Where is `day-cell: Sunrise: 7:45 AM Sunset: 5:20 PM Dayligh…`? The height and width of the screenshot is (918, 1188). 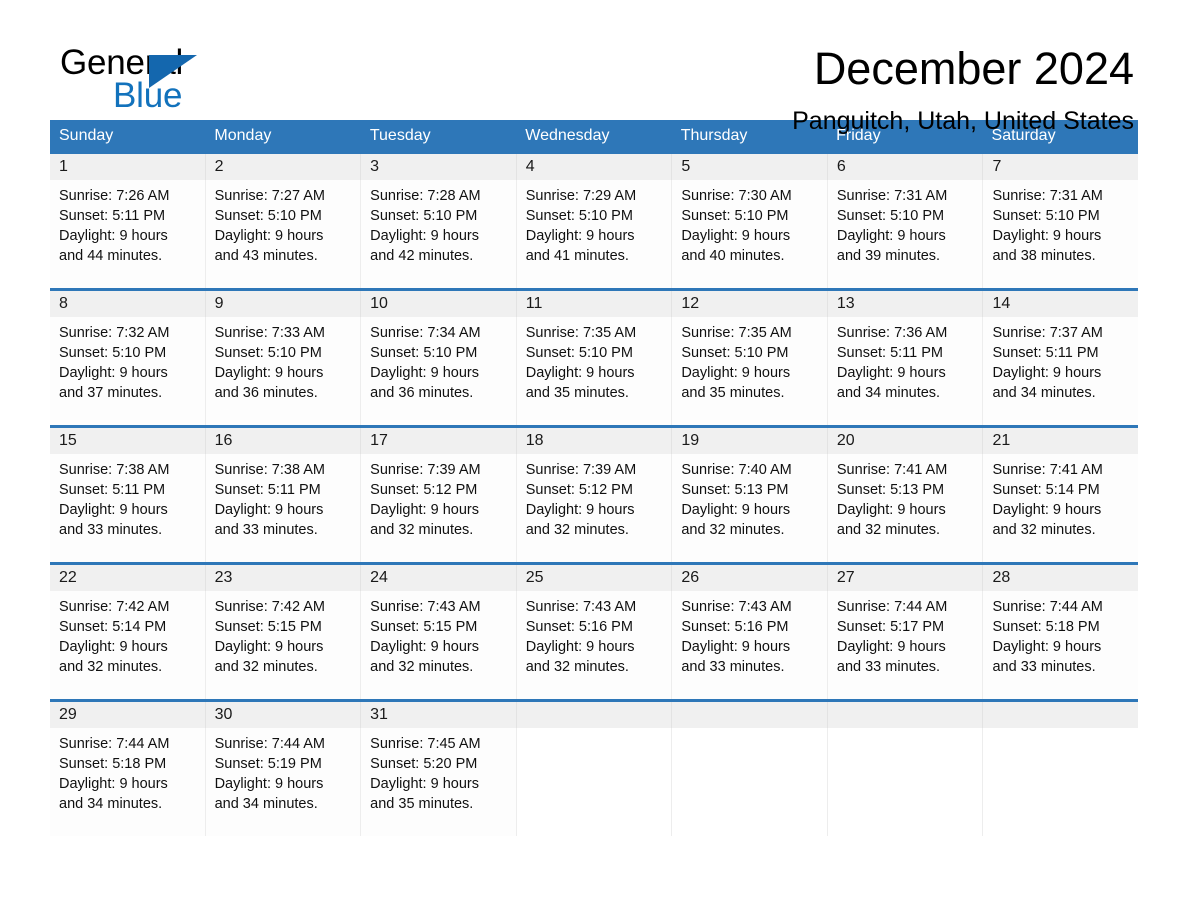 day-cell: Sunrise: 7:45 AM Sunset: 5:20 PM Dayligh… is located at coordinates (438, 782).